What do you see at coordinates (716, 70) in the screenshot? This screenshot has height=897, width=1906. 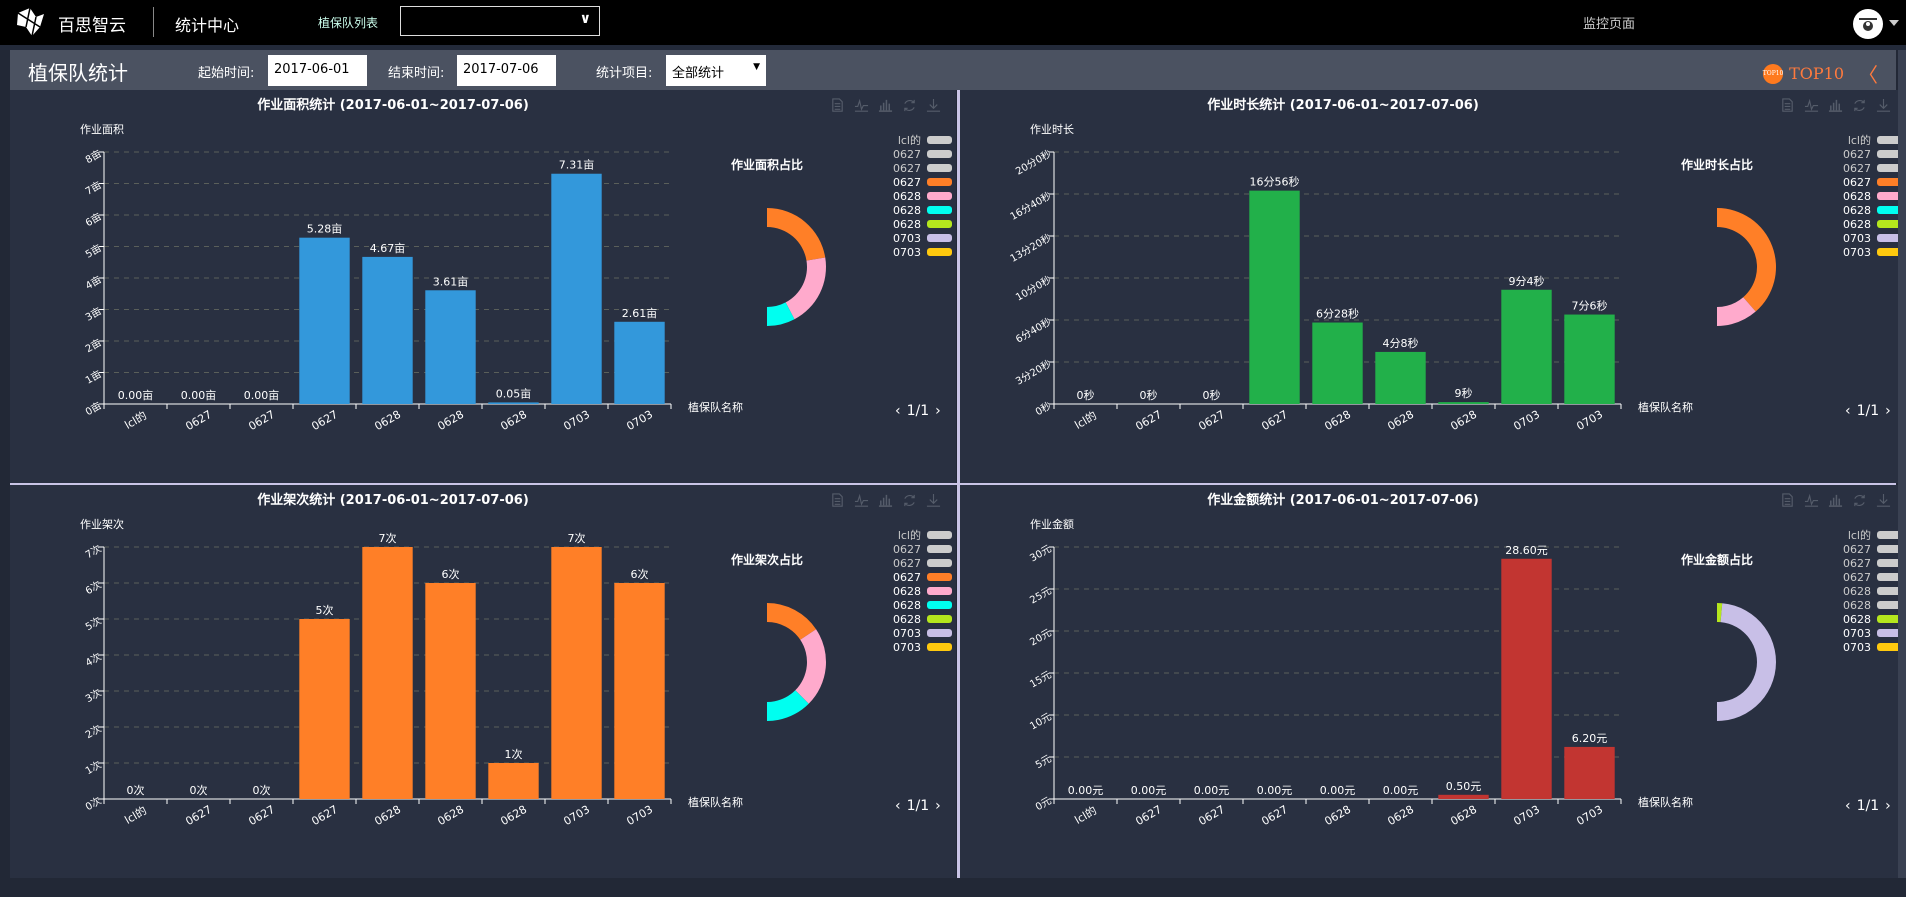 I see `stat-item-select: 全部统计 ▼` at bounding box center [716, 70].